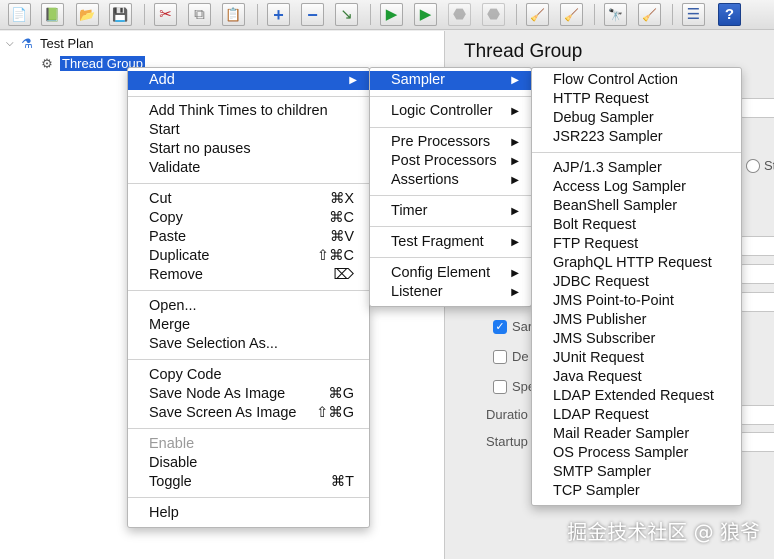  What do you see at coordinates (450, 273) in the screenshot?
I see `menu-item-config-element: Config Element ▶` at bounding box center [450, 273].